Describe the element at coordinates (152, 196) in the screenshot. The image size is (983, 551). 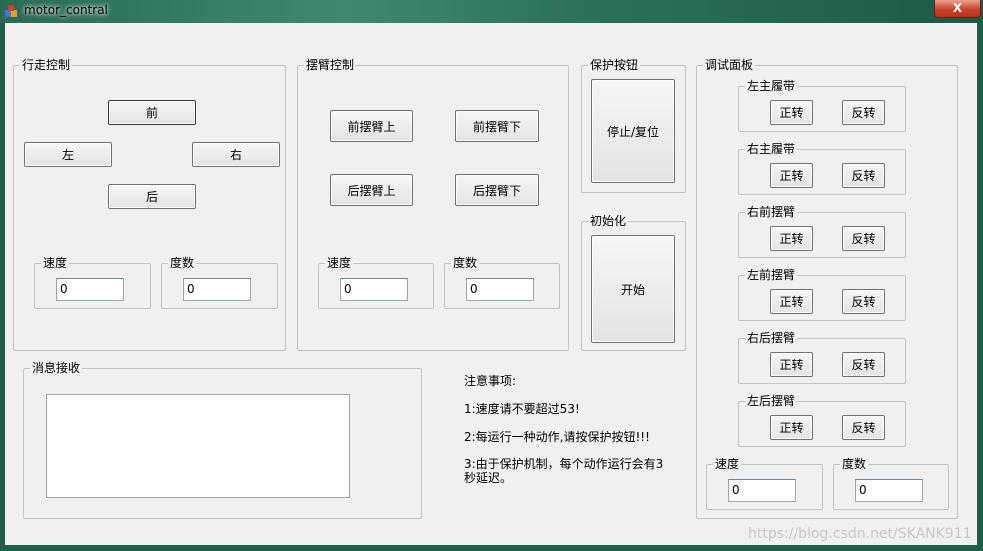
I see `back-button: 后` at that location.